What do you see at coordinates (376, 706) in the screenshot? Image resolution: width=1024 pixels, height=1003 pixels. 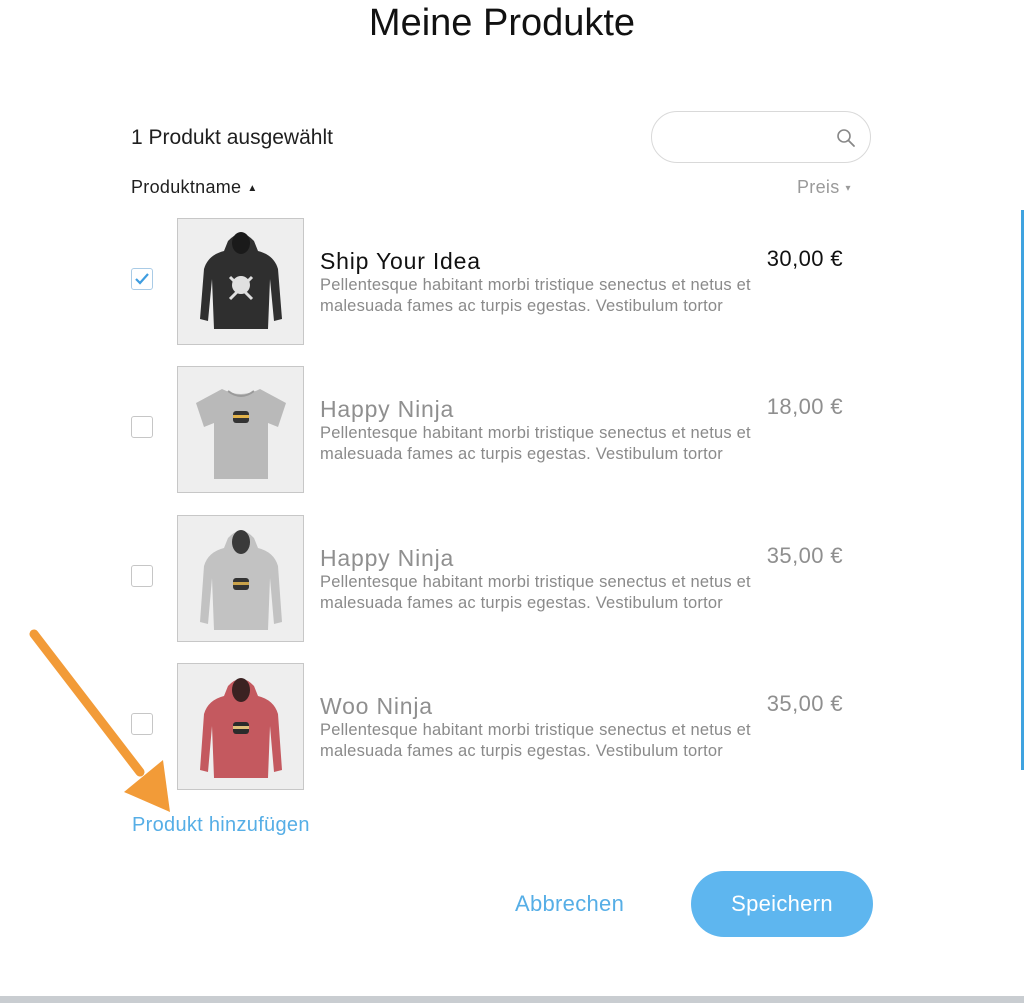 I see `product-name: Woo Ninja` at bounding box center [376, 706].